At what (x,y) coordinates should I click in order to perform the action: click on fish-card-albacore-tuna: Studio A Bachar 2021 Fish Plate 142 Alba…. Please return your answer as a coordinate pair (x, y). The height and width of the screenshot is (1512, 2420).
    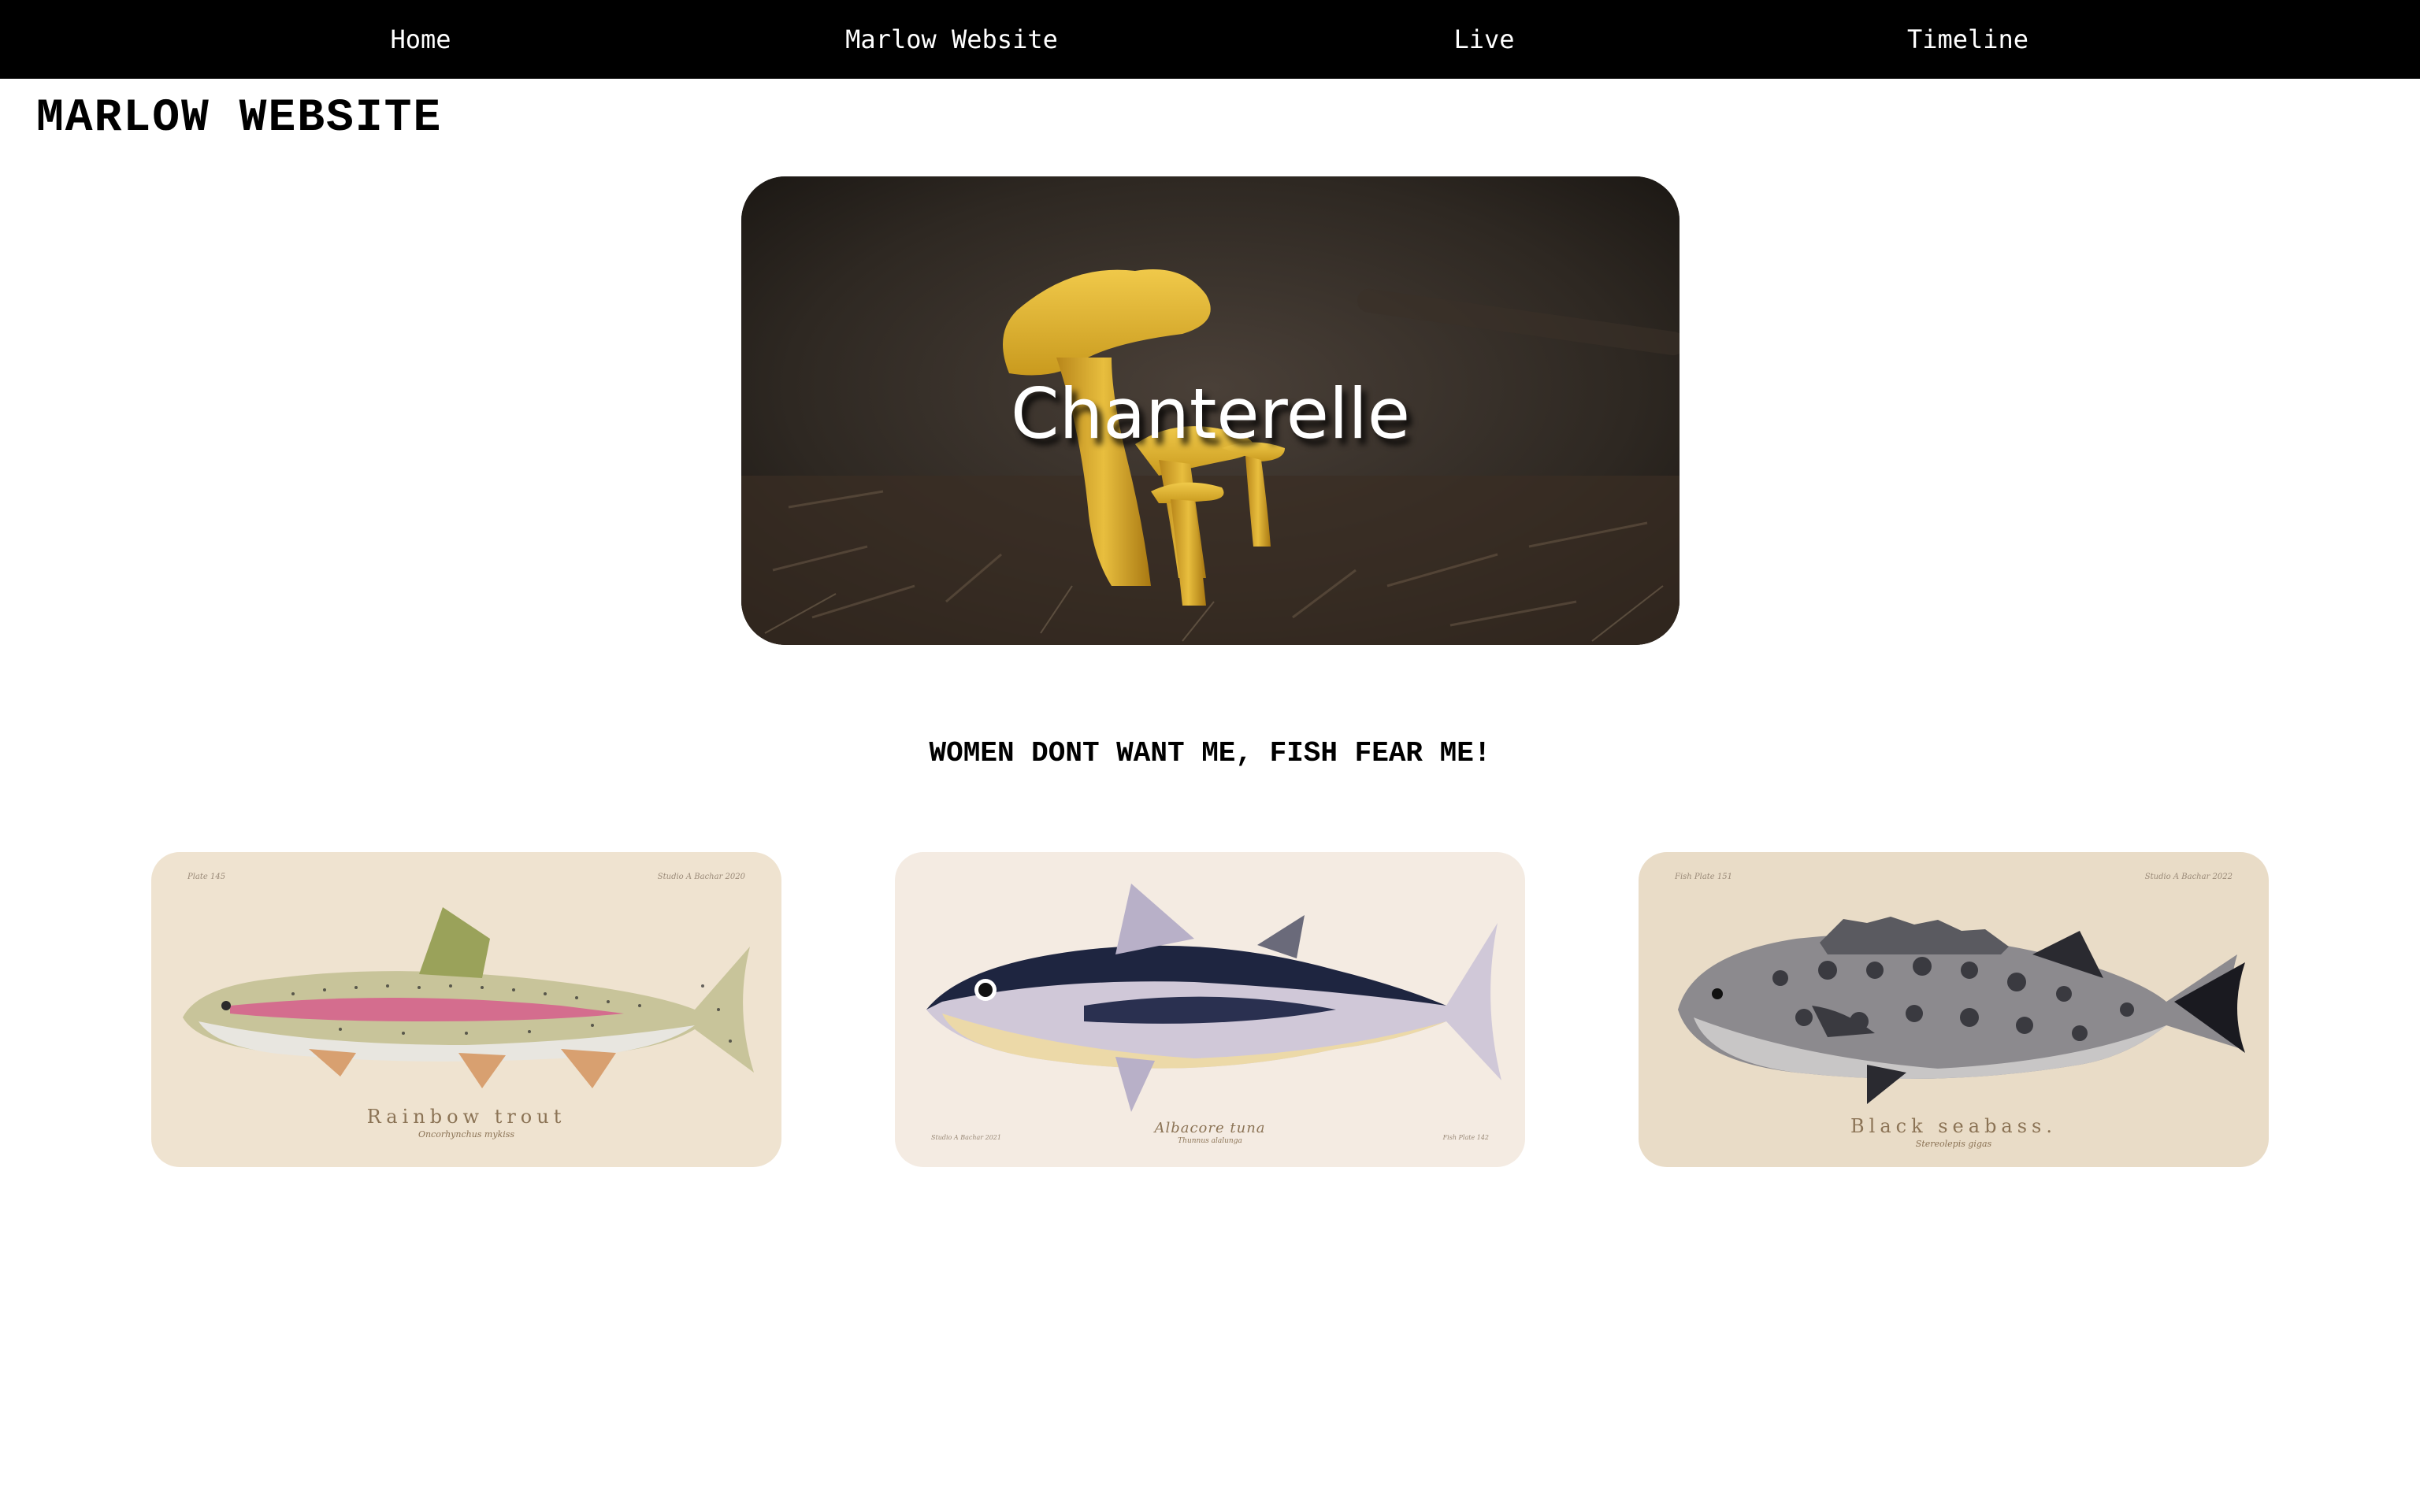
    Looking at the image, I should click on (1210, 1009).